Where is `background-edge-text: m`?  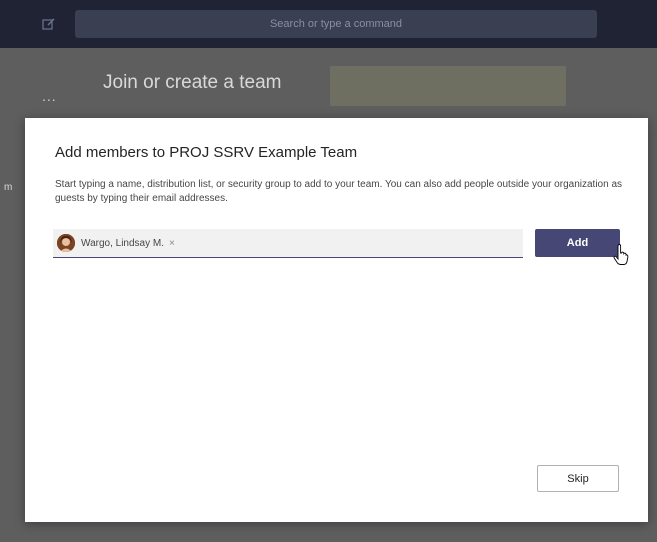 background-edge-text: m is located at coordinates (8, 187).